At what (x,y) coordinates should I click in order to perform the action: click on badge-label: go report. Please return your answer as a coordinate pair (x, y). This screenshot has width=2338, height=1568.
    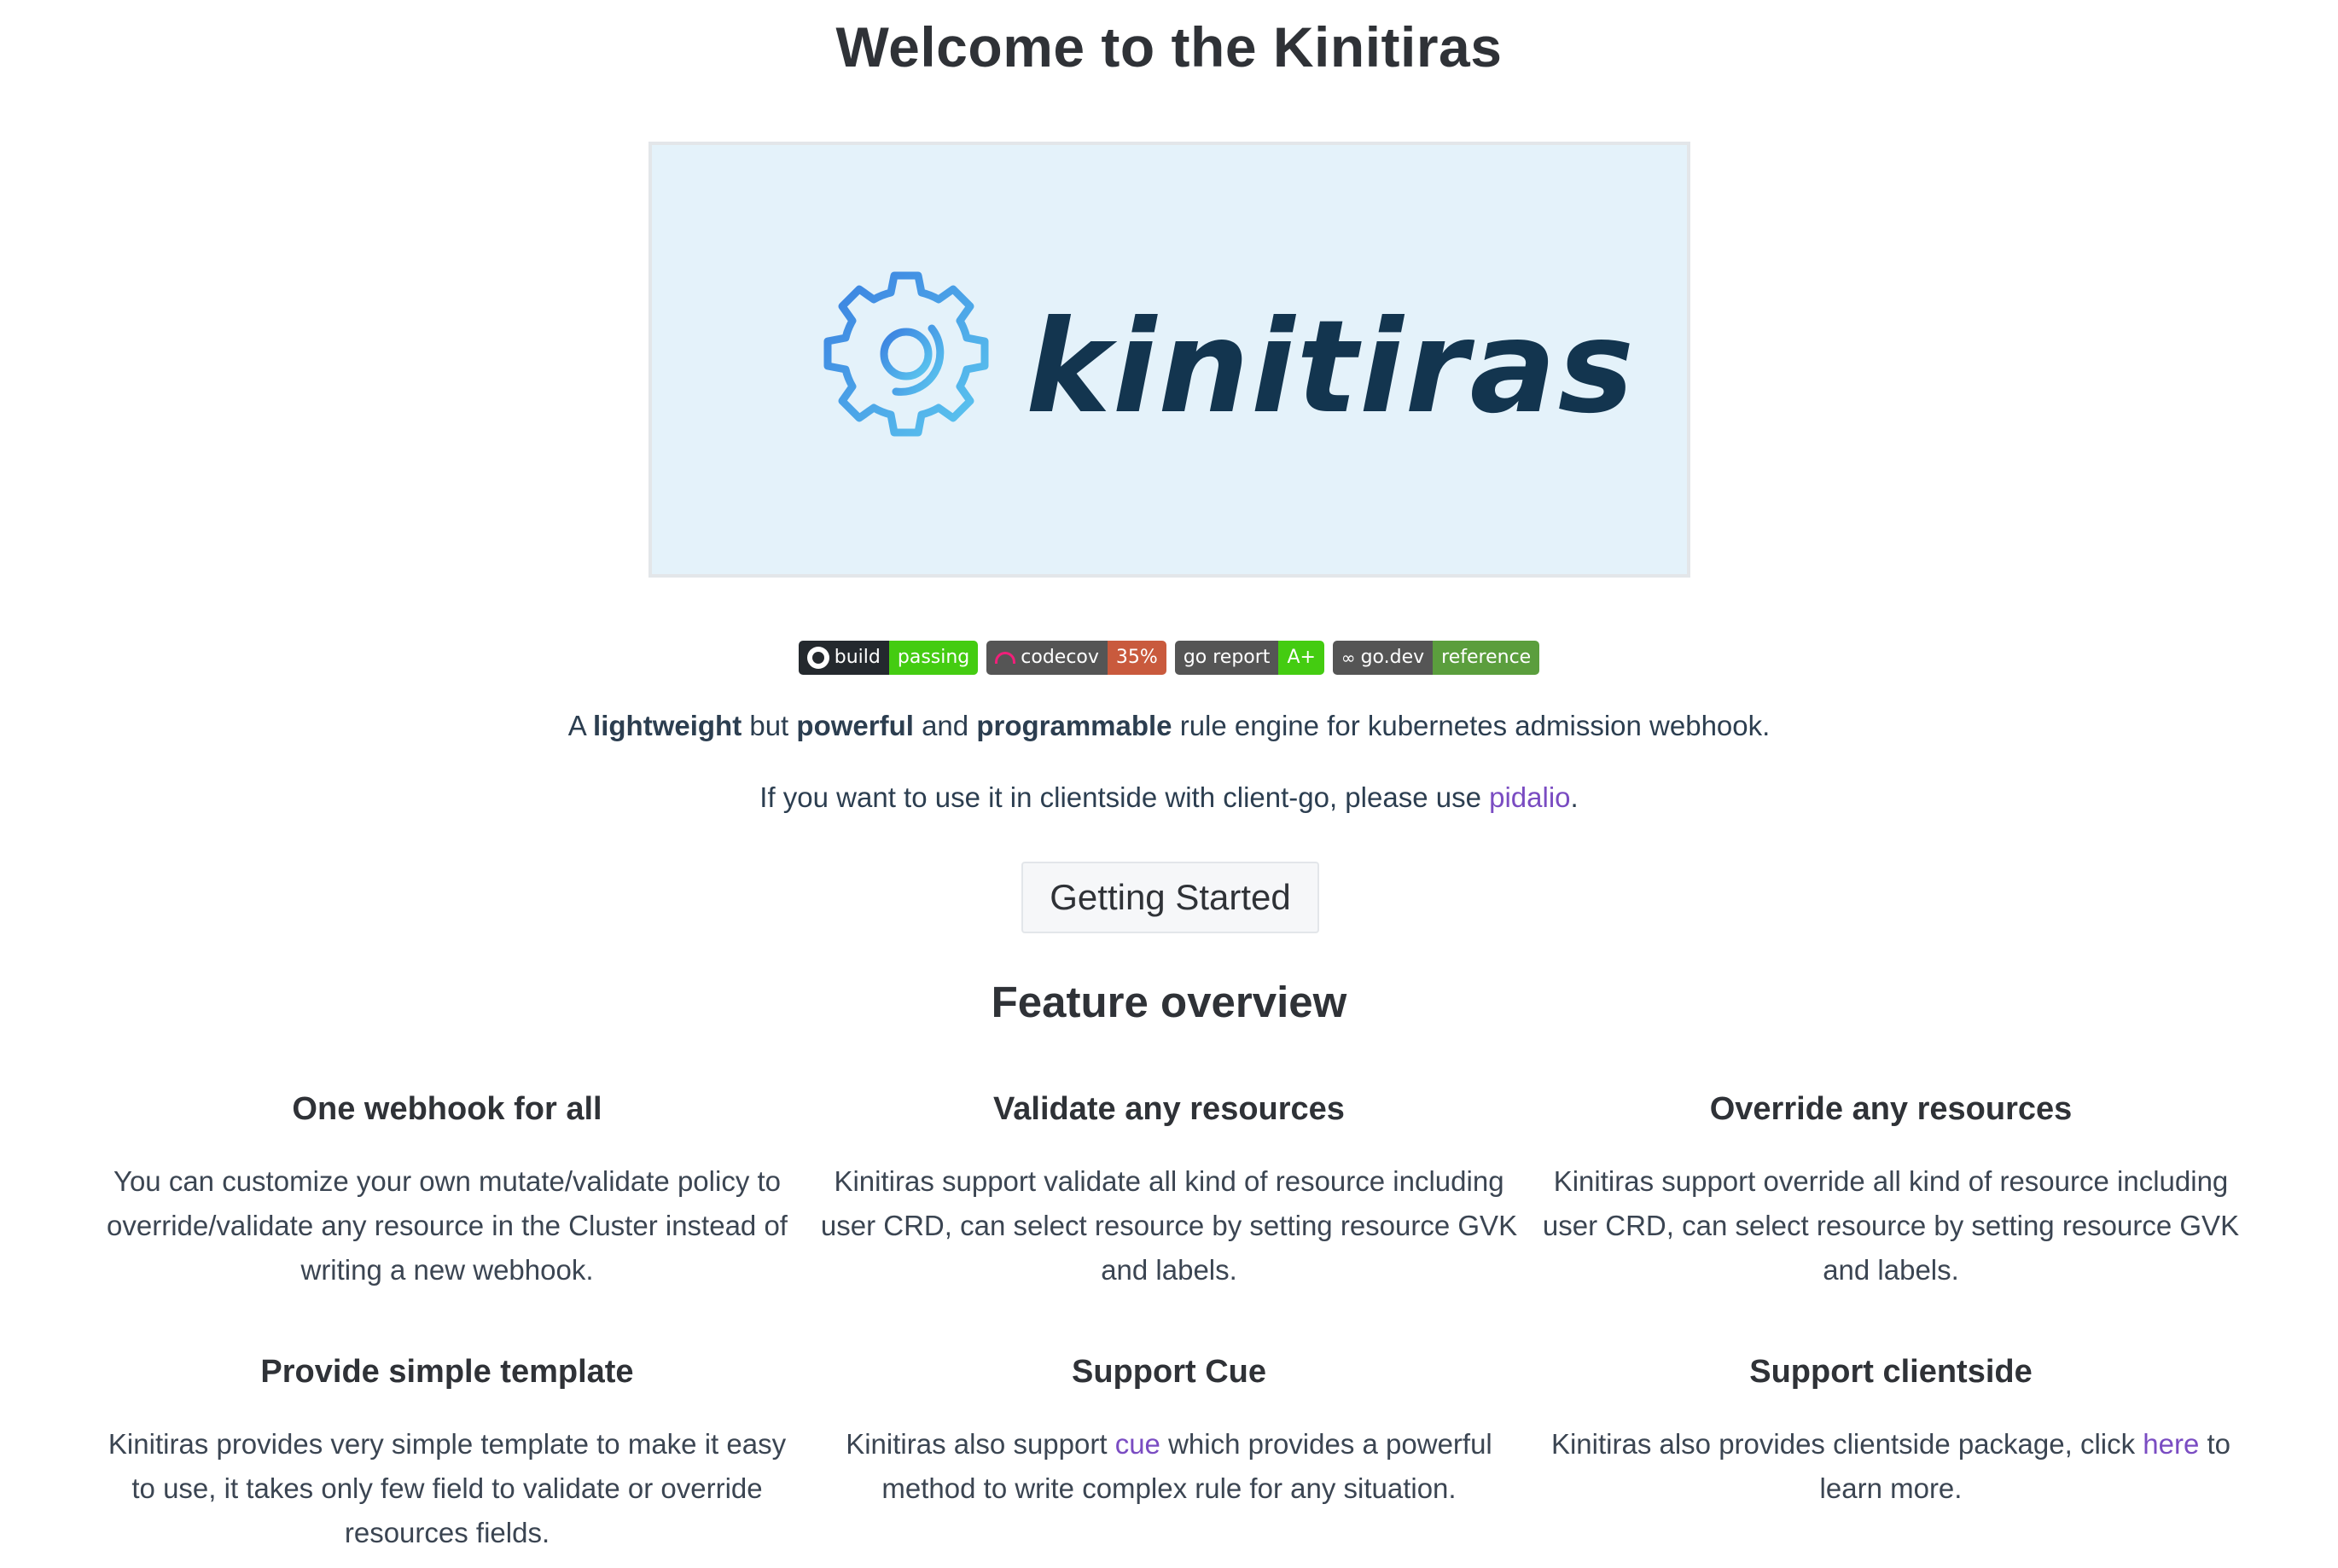
    Looking at the image, I should click on (1226, 658).